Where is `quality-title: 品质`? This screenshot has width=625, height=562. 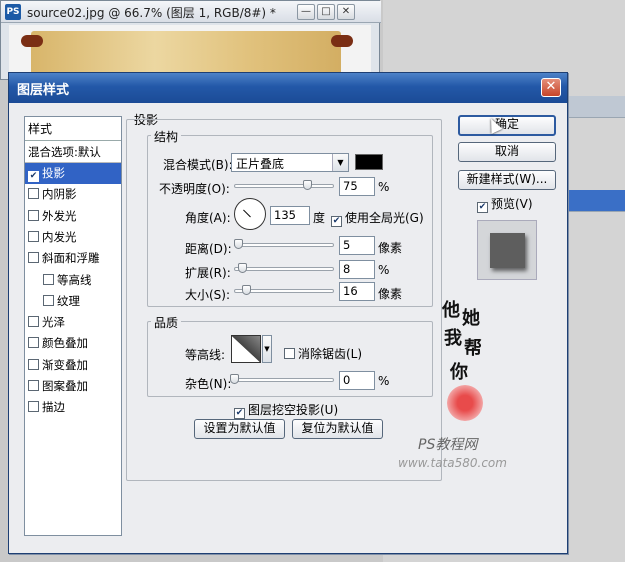
quality-title: 品质 is located at coordinates (166, 323).